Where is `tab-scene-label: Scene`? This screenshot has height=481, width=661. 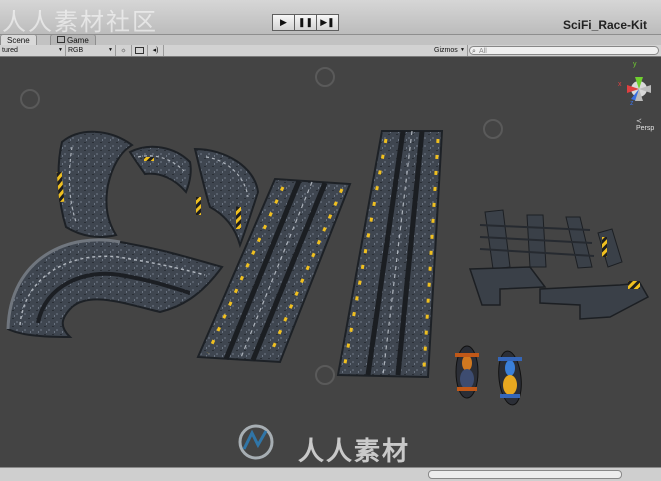 tab-scene-label: Scene is located at coordinates (18, 40).